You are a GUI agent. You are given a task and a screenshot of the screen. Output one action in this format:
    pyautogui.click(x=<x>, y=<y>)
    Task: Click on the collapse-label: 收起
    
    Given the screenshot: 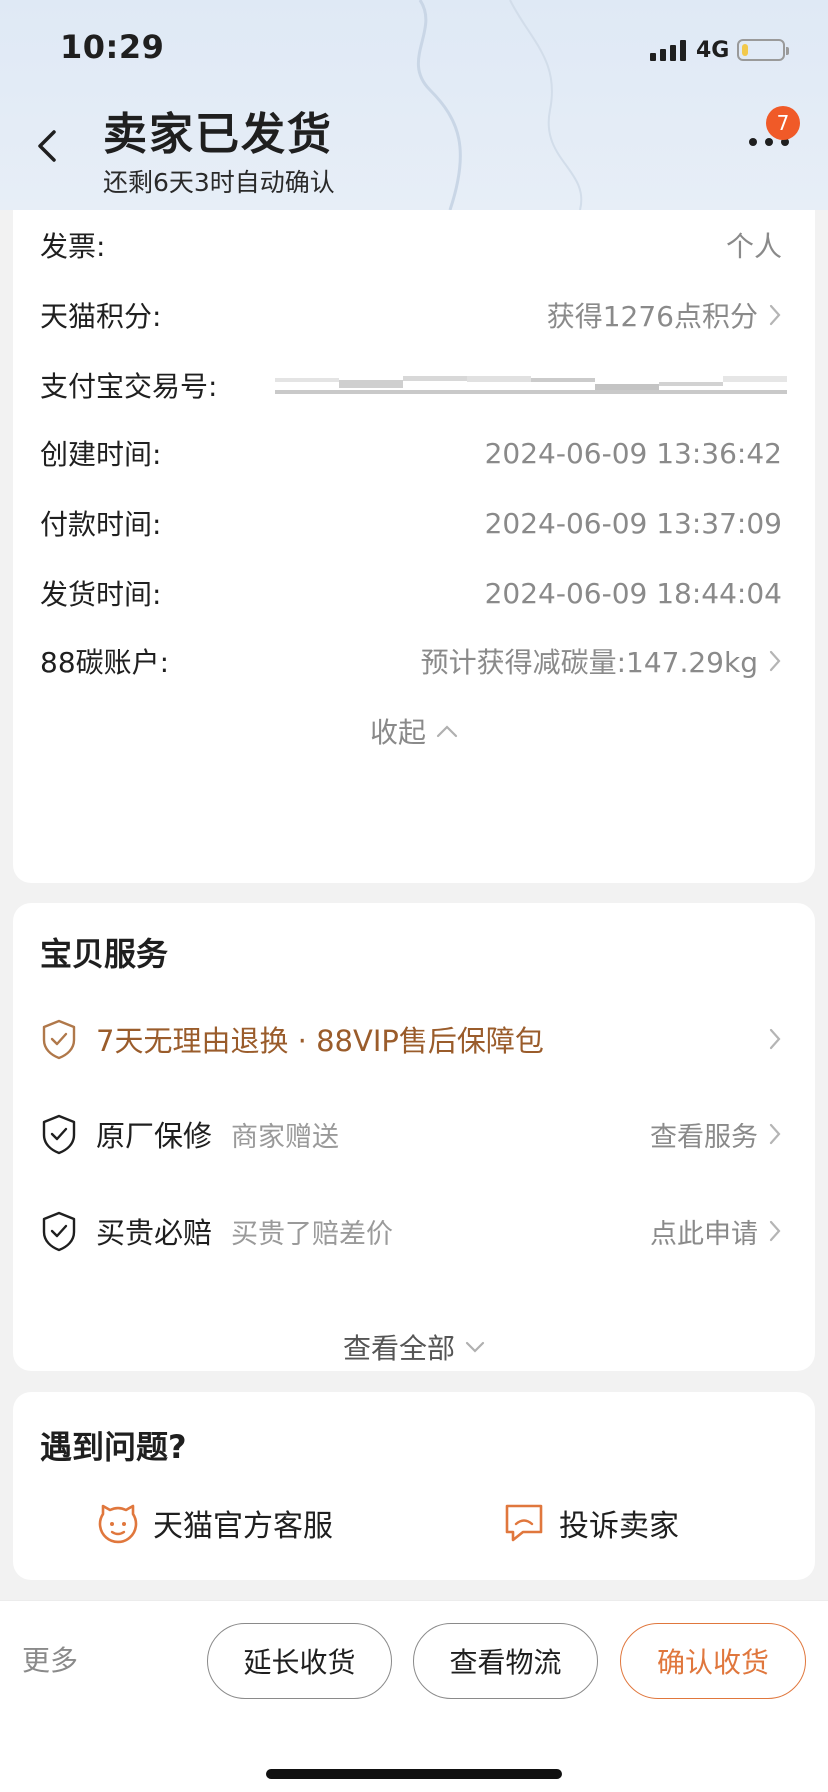 What is the action you would take?
    pyautogui.click(x=397, y=732)
    